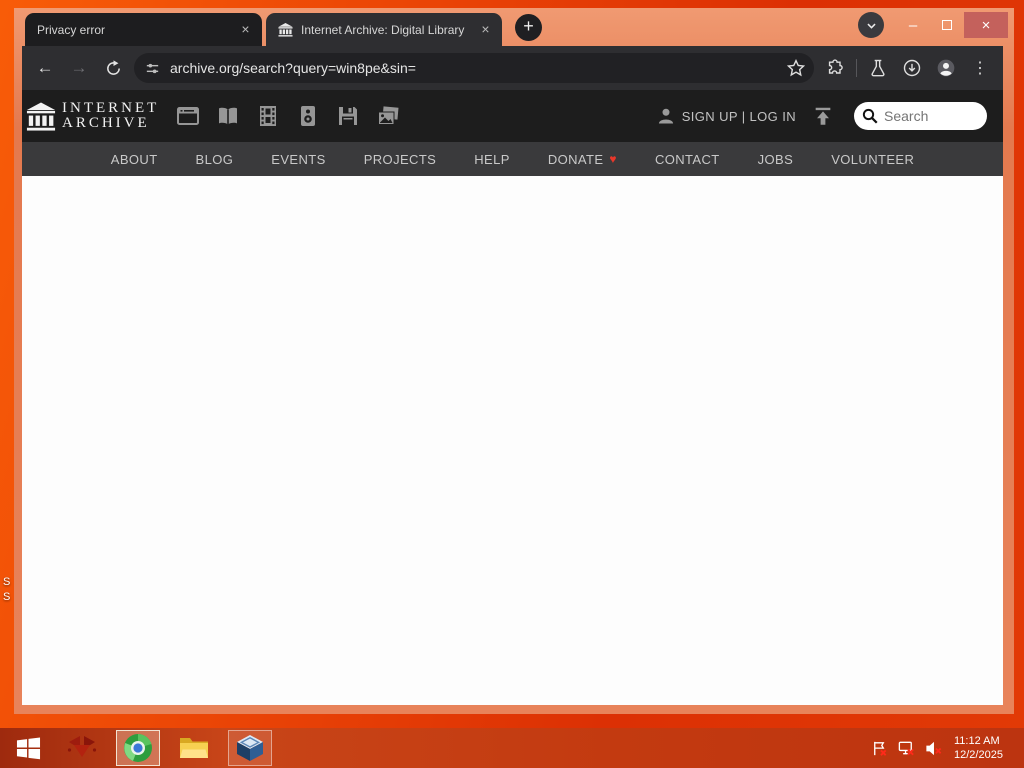 Image resolution: width=1024 pixels, height=768 pixels. Describe the element at coordinates (308, 116) in the screenshot. I see `audio-icon` at that location.